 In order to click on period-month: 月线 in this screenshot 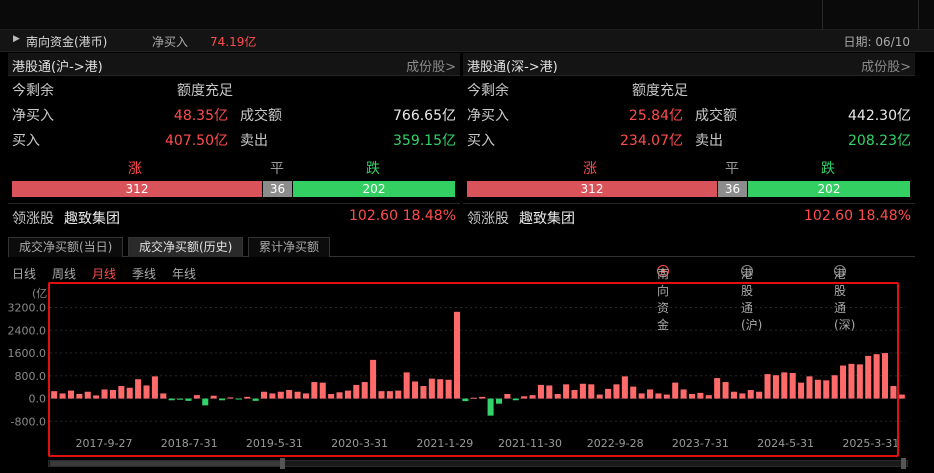, I will do `click(104, 273)`.